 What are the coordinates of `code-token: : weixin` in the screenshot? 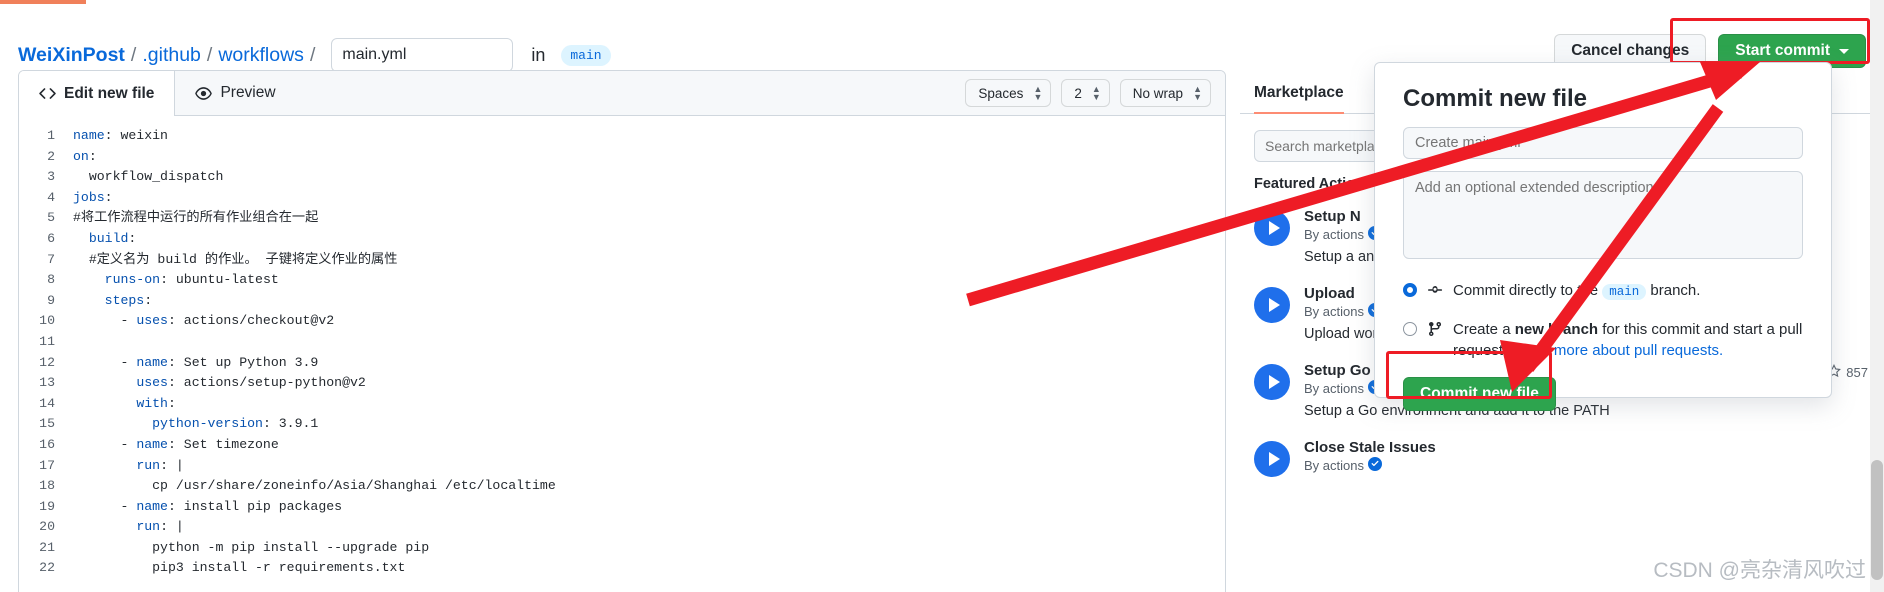 It's located at (136, 135).